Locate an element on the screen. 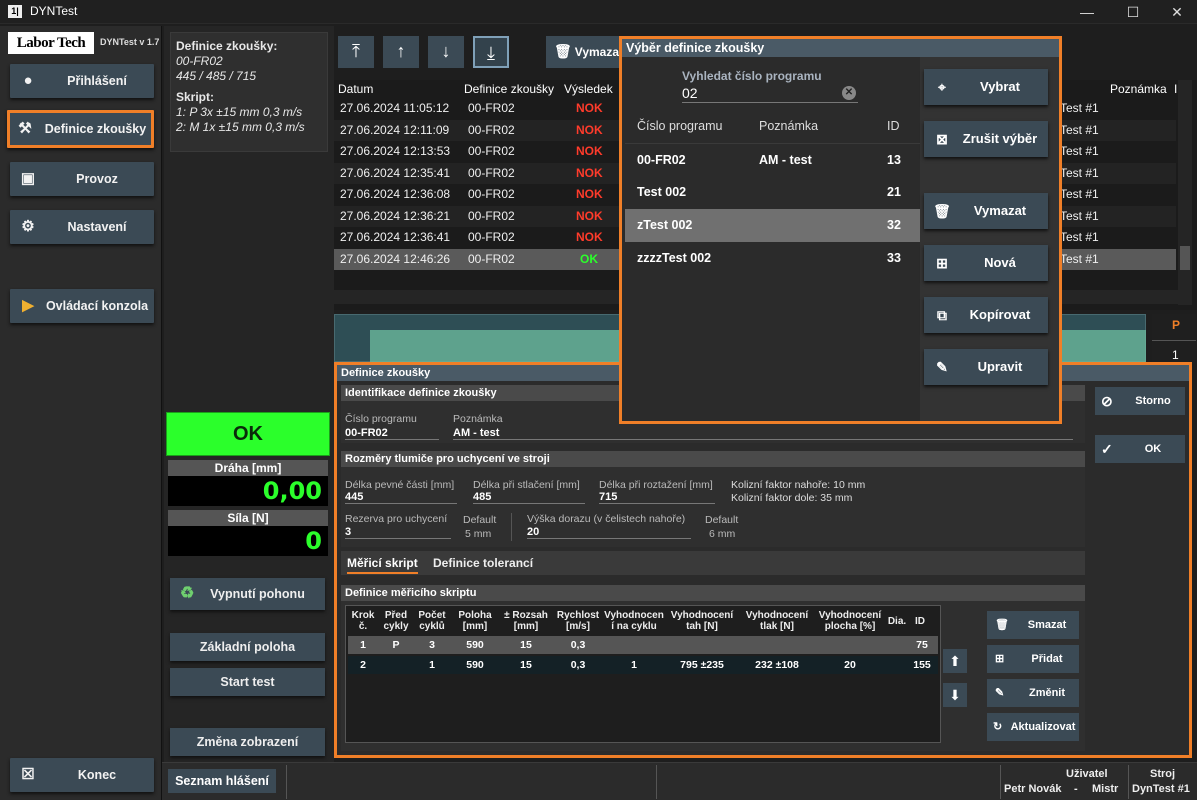  stlaceni-field: 485 is located at coordinates (529, 497).